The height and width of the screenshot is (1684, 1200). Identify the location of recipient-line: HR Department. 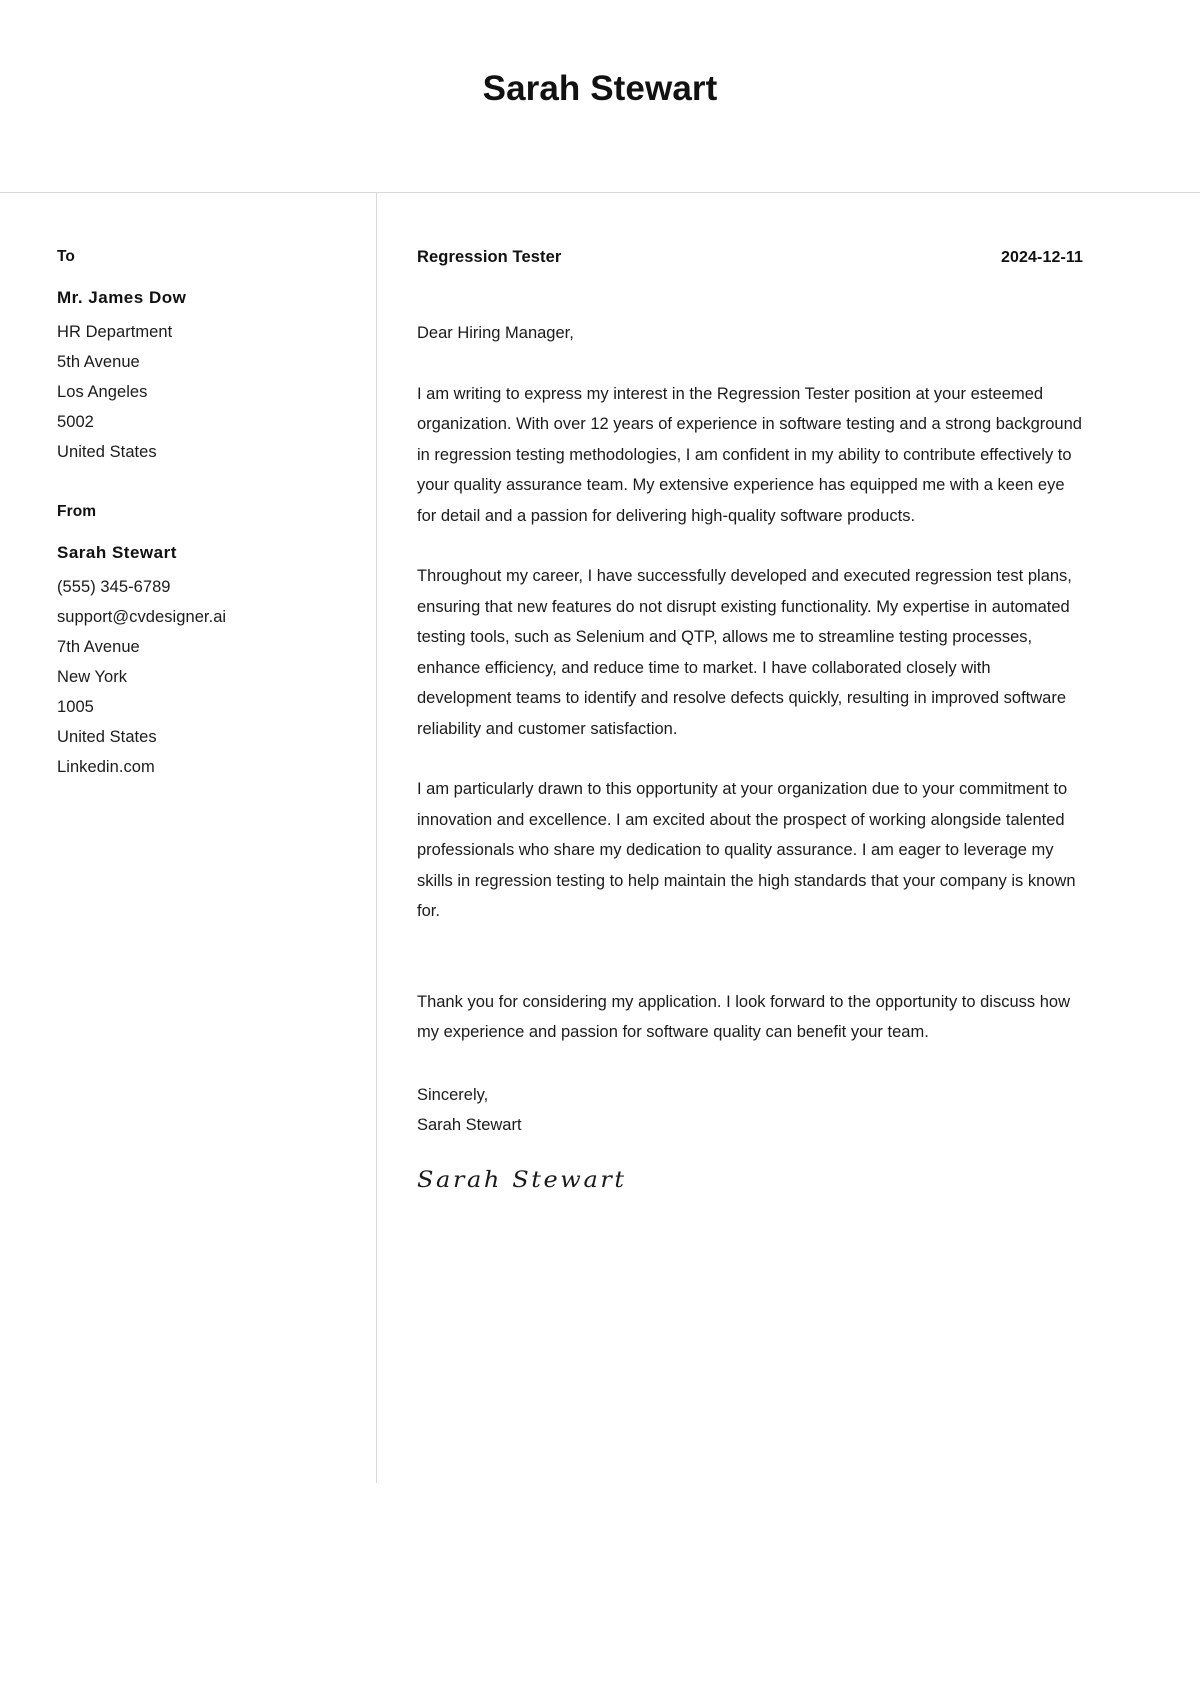
(115, 332).